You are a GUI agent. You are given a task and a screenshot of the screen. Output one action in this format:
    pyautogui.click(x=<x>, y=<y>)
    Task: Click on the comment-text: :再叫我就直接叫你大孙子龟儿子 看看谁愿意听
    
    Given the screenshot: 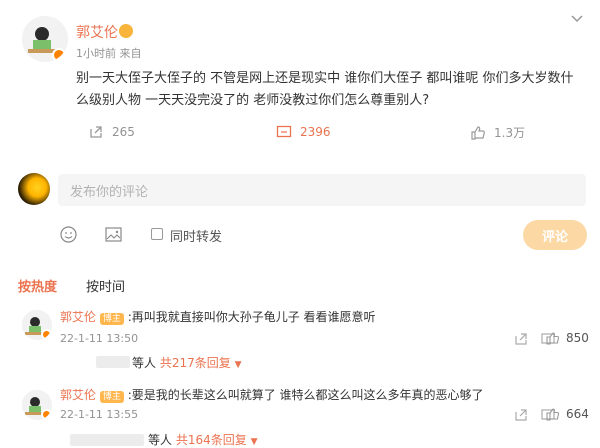 What is the action you would take?
    pyautogui.click(x=251, y=317)
    